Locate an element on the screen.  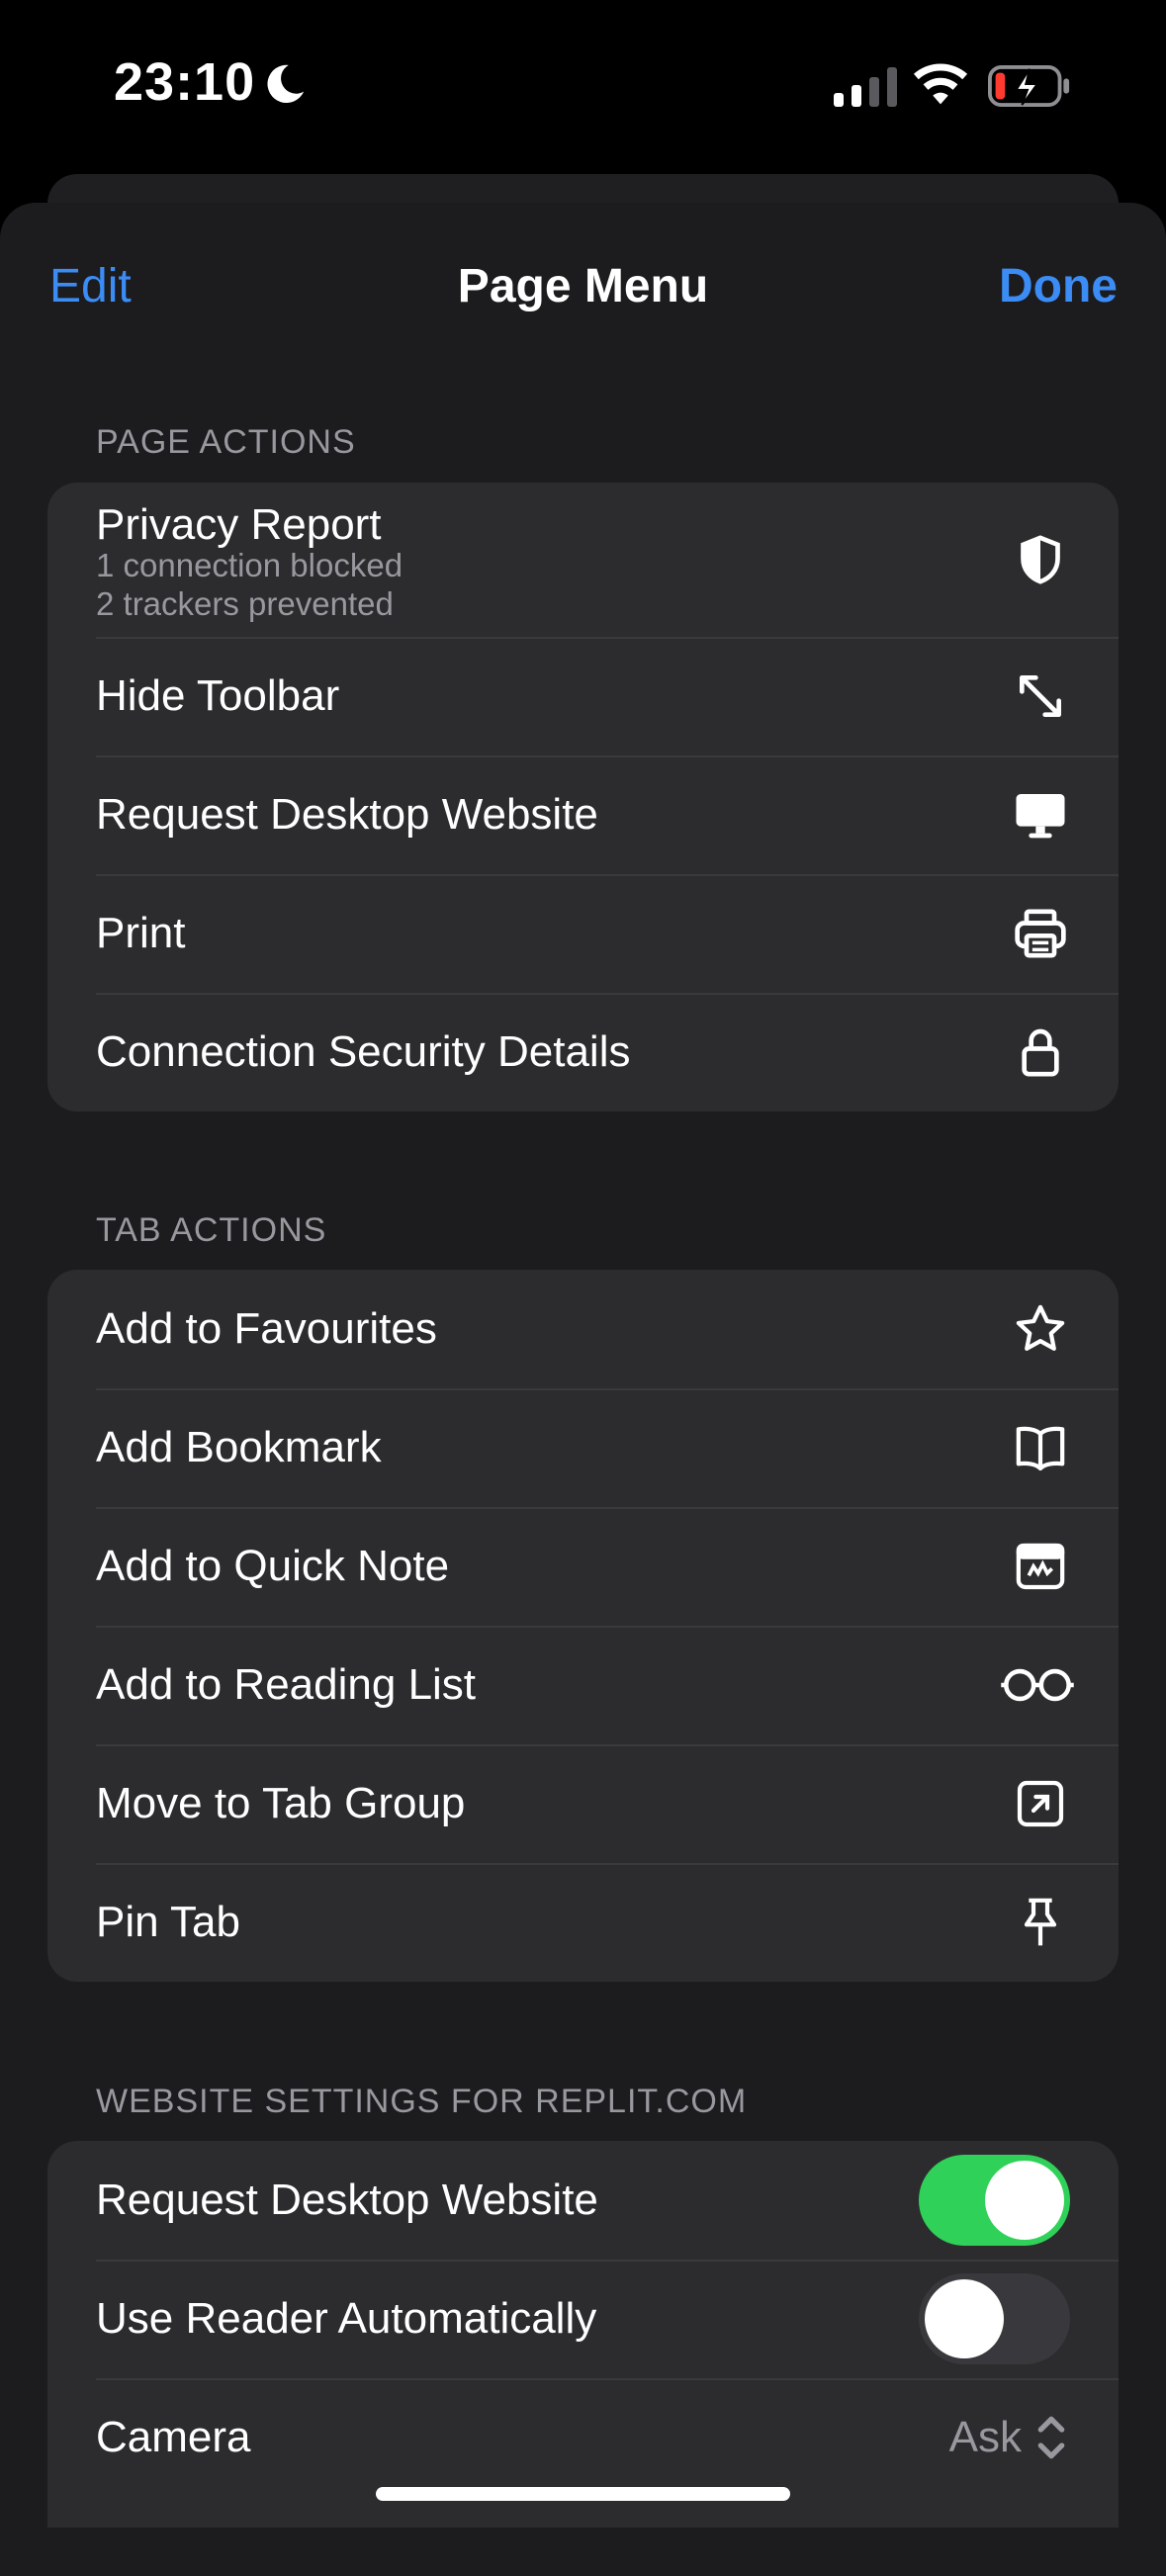
request-desktop-website-toggle is located at coordinates (994, 2200).